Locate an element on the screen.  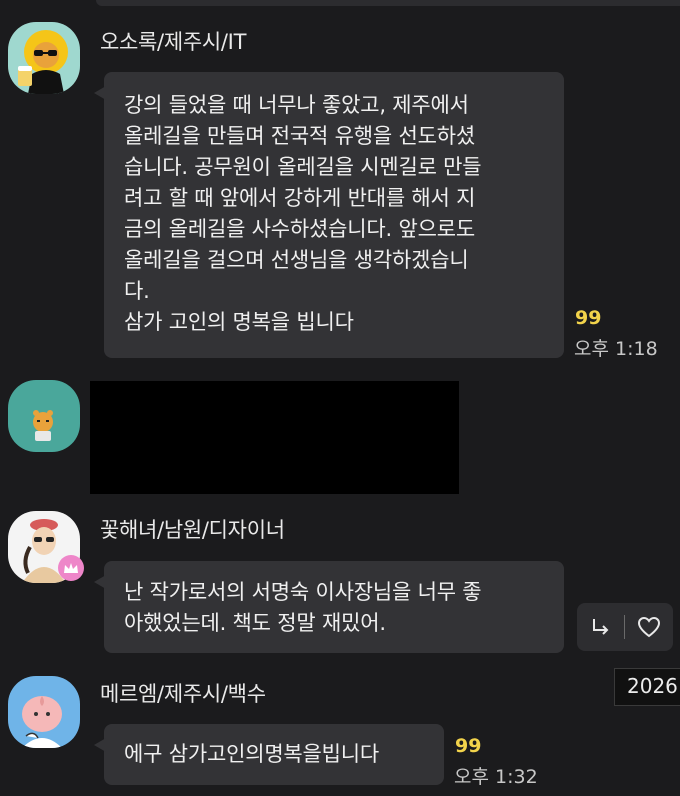
message-line: 아했었는데. 책도 정말 재밌어. is located at coordinates (255, 623).